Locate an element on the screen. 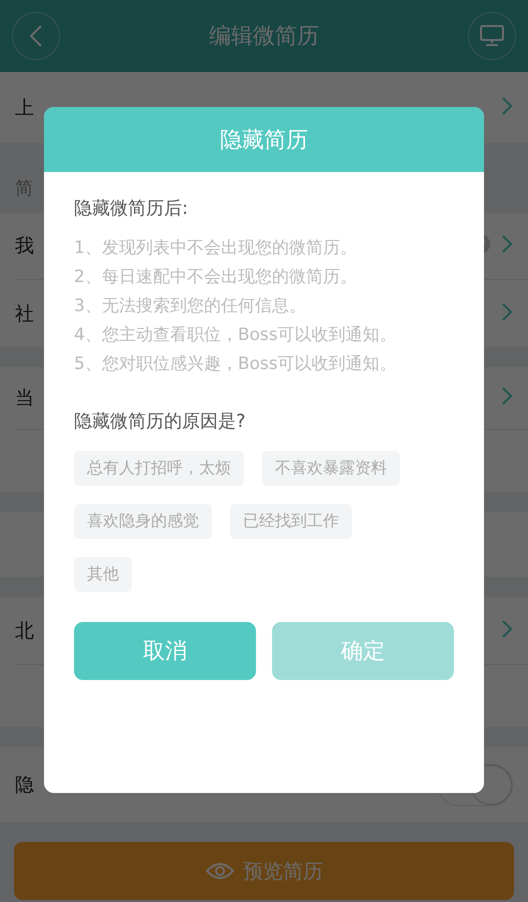 This screenshot has width=528, height=902. page-title: 编辑微简历 is located at coordinates (264, 37).